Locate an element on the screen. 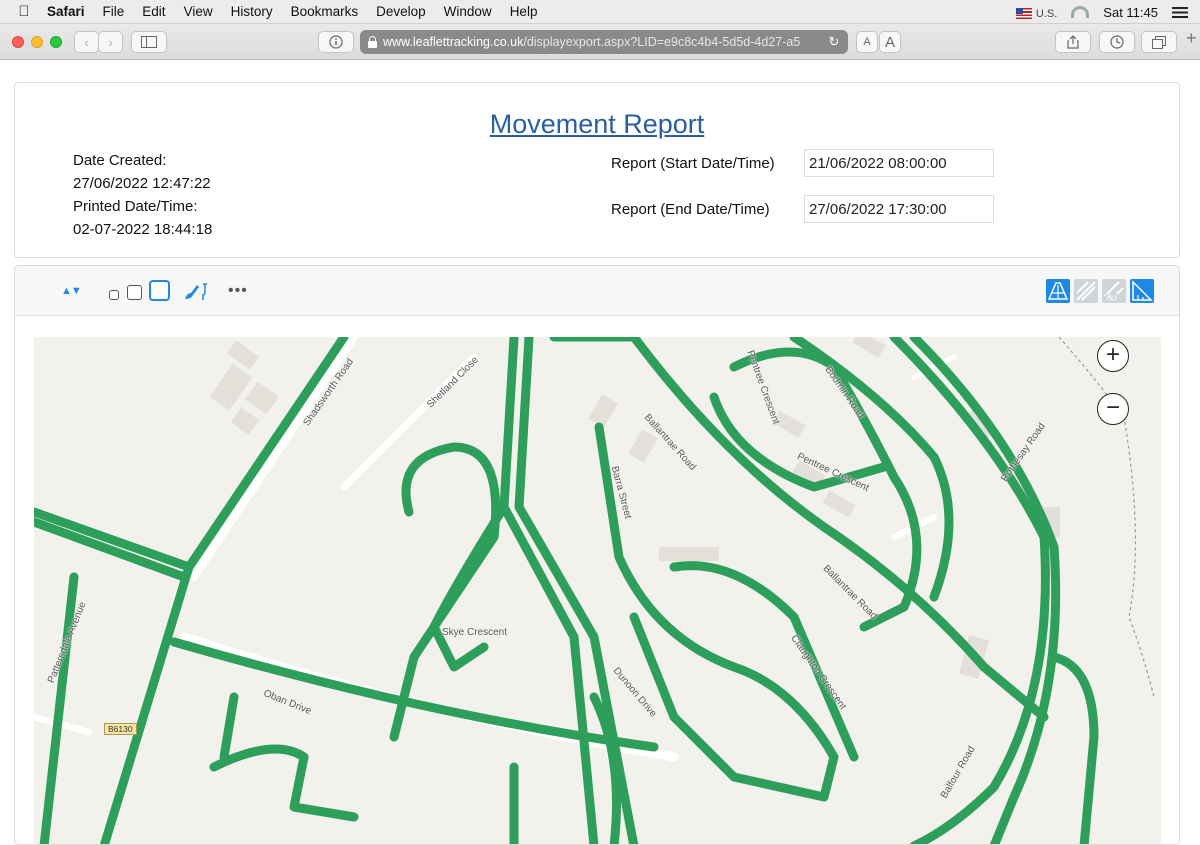 The width and height of the screenshot is (1200, 845). boundary-line is located at coordinates (1106, 517).